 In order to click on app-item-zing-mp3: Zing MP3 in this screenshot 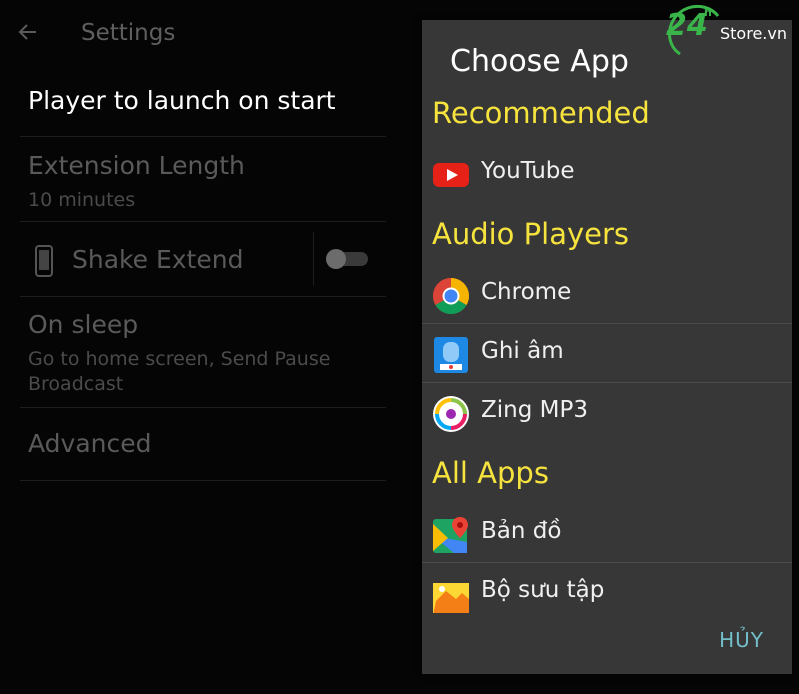, I will do `click(607, 412)`.